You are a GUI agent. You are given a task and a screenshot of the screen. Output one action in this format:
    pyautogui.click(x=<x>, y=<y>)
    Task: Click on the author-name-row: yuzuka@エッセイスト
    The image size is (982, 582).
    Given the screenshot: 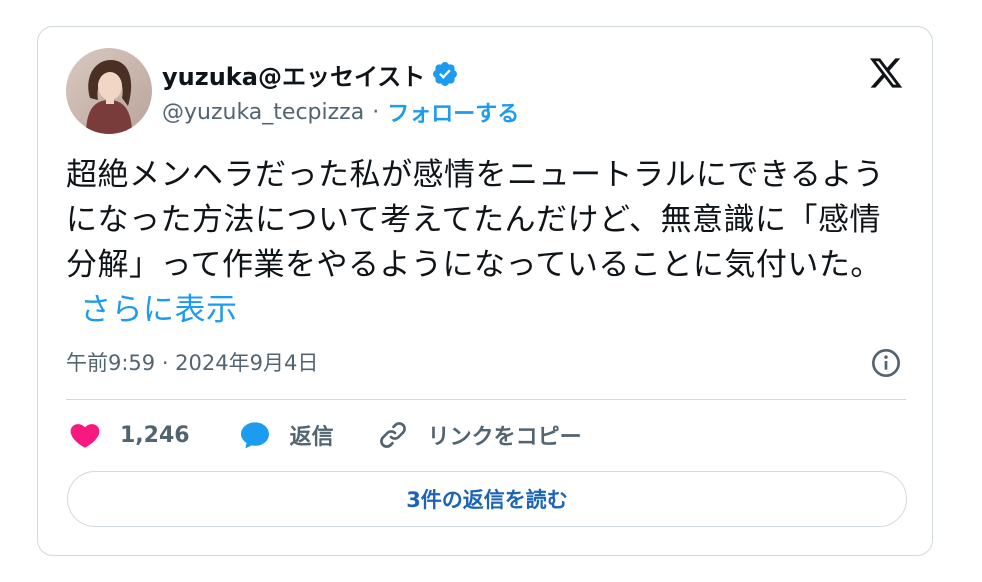 What is the action you would take?
    pyautogui.click(x=310, y=74)
    